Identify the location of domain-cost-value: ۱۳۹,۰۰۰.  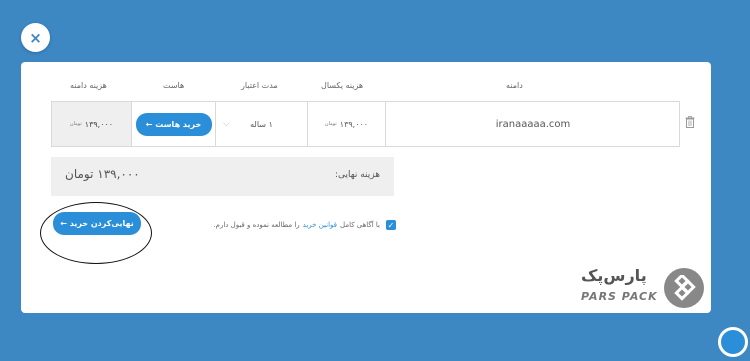
(99, 124).